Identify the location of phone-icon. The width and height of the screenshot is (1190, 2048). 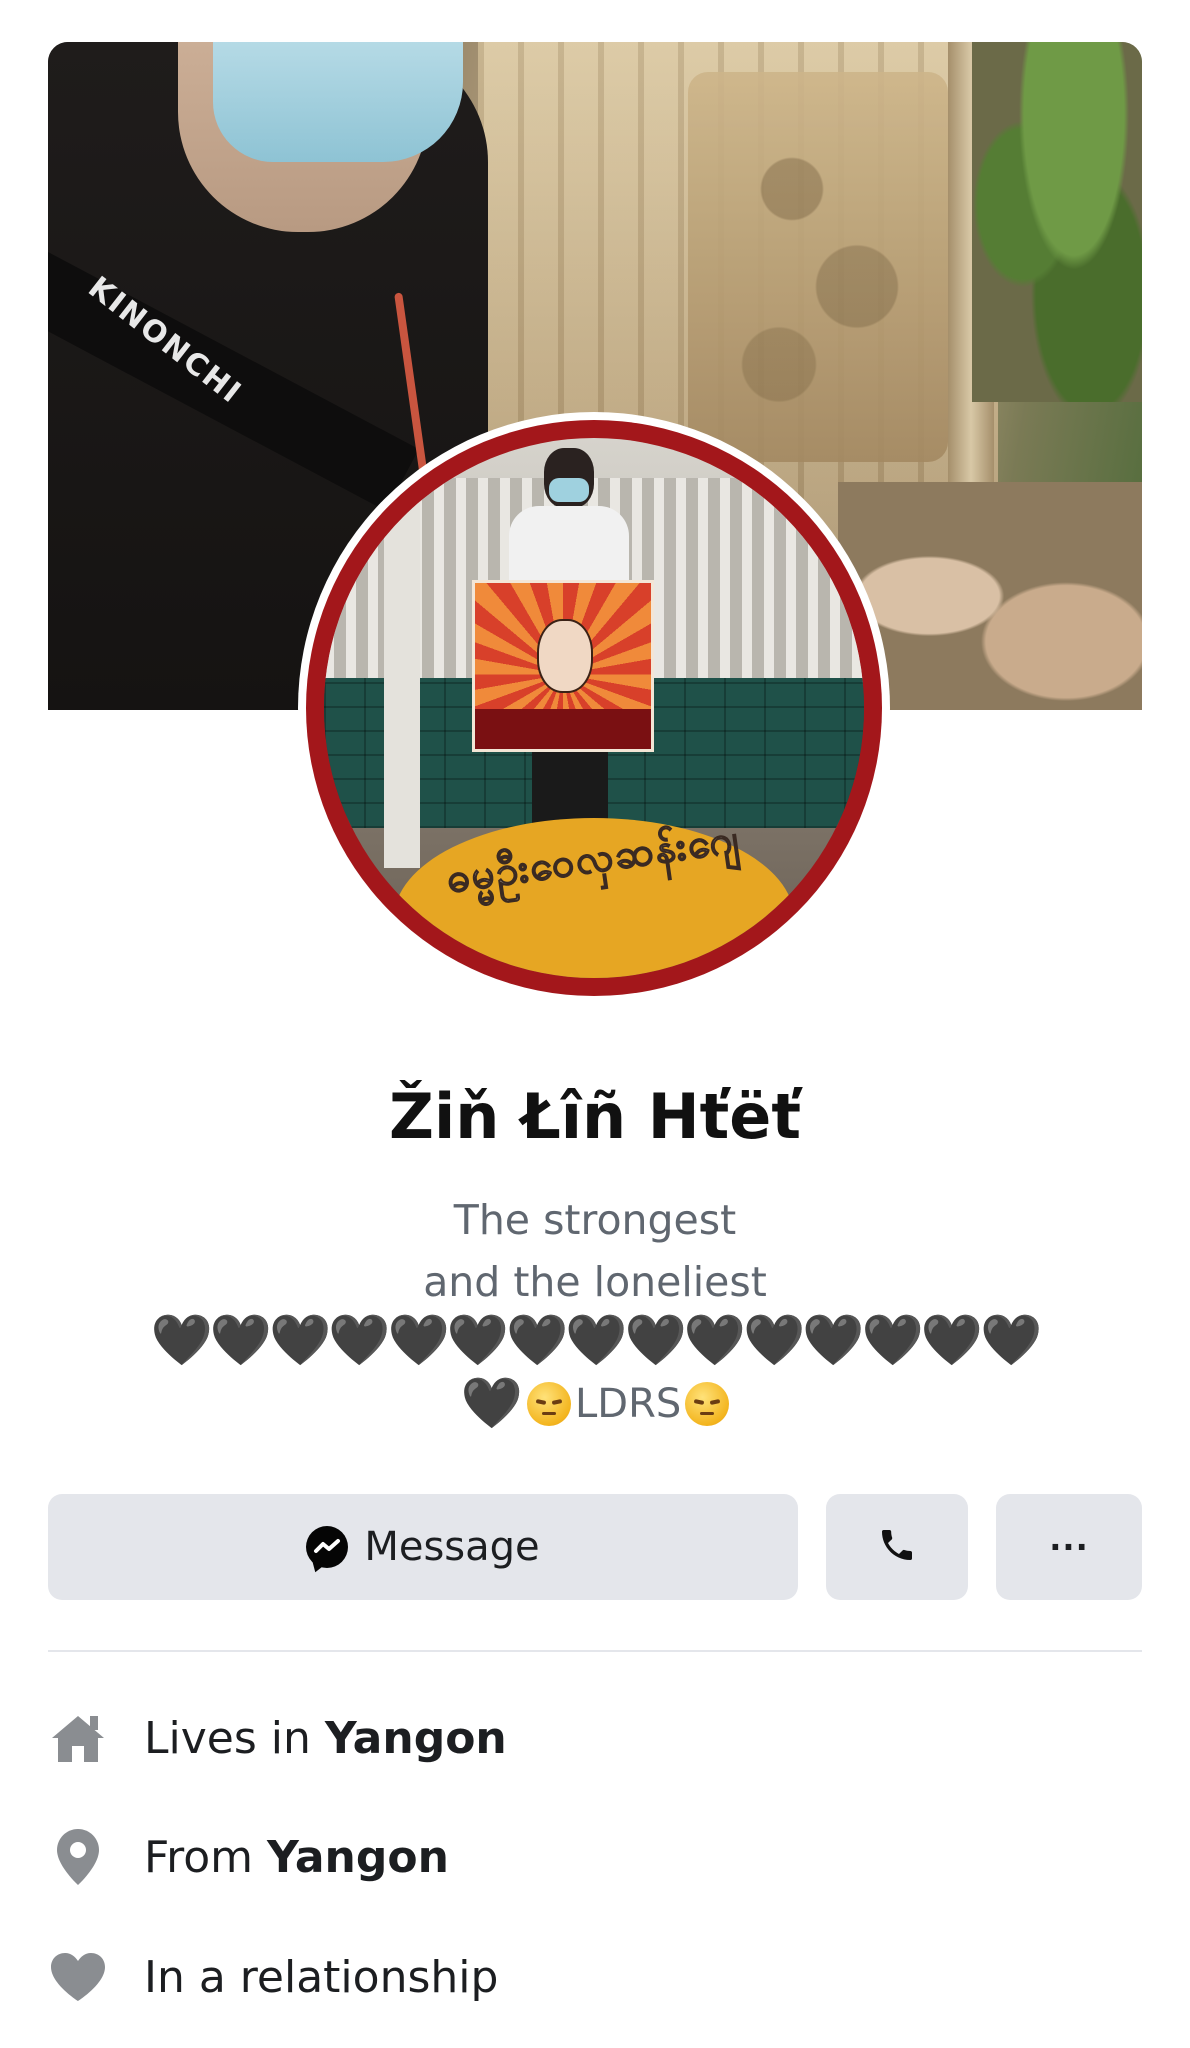
(897, 1547).